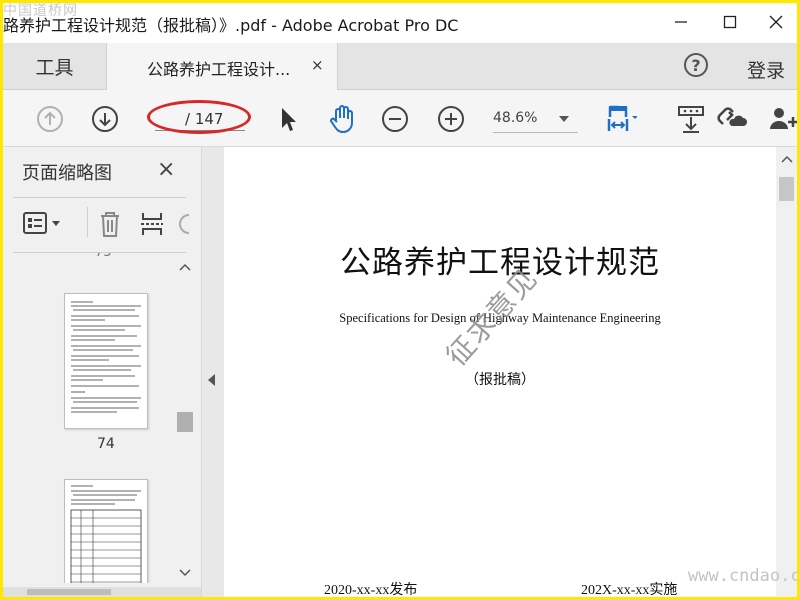 The image size is (800, 600). I want to click on minimize-icon, so click(681, 22).